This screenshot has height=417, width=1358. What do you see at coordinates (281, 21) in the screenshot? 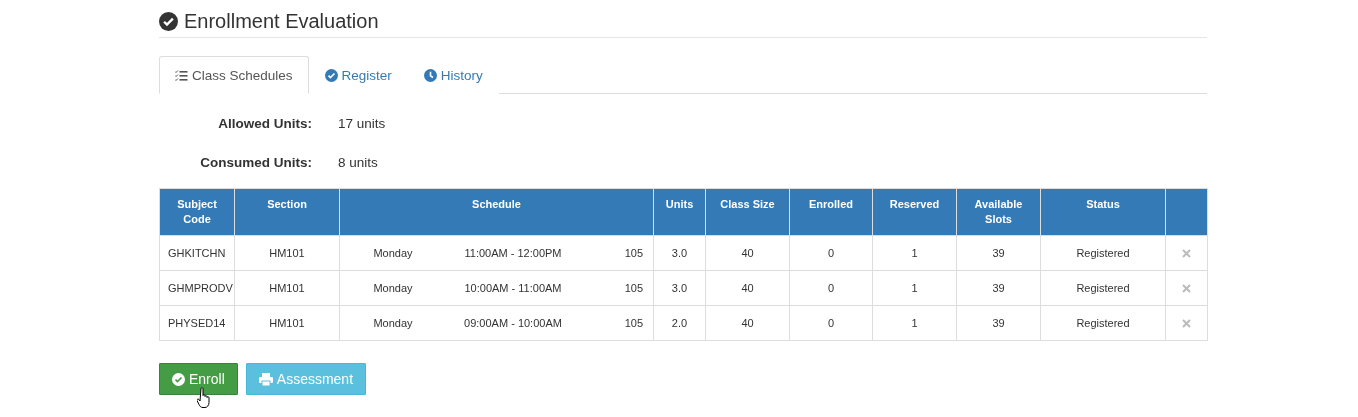
I see `page-title: Enrollment Evaluation` at bounding box center [281, 21].